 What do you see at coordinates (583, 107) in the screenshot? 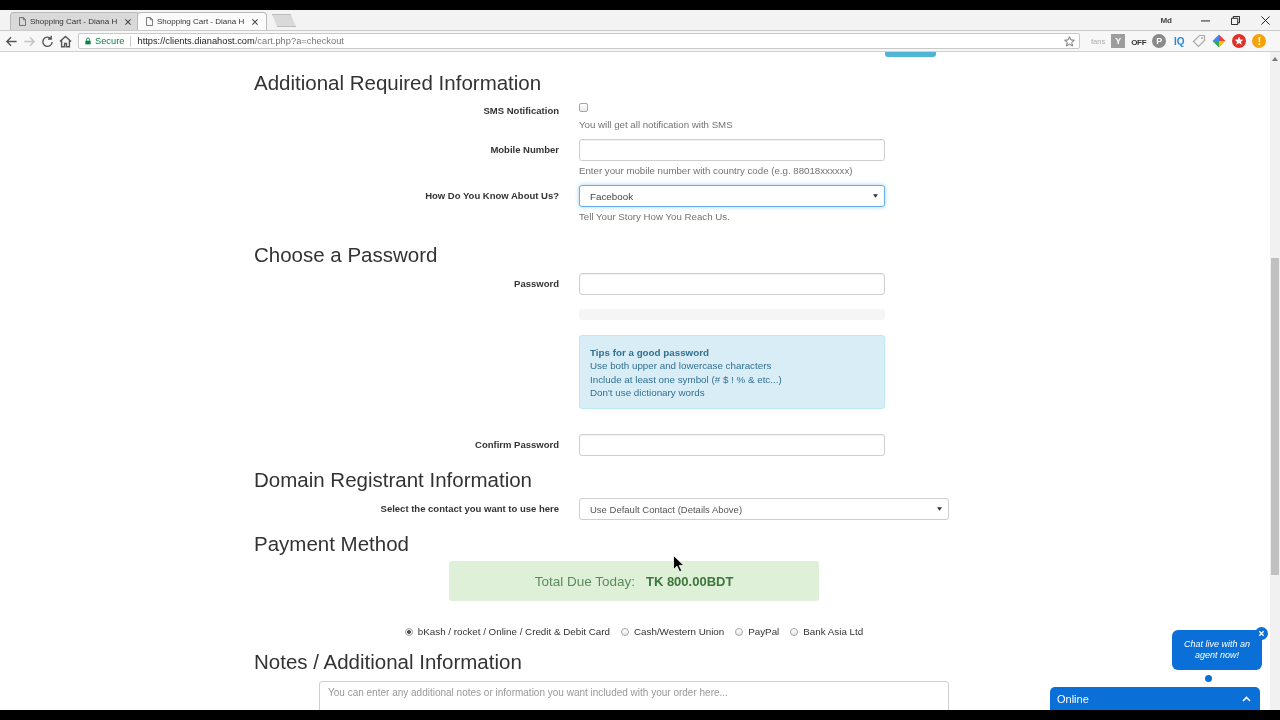
I see `checkbox` at bounding box center [583, 107].